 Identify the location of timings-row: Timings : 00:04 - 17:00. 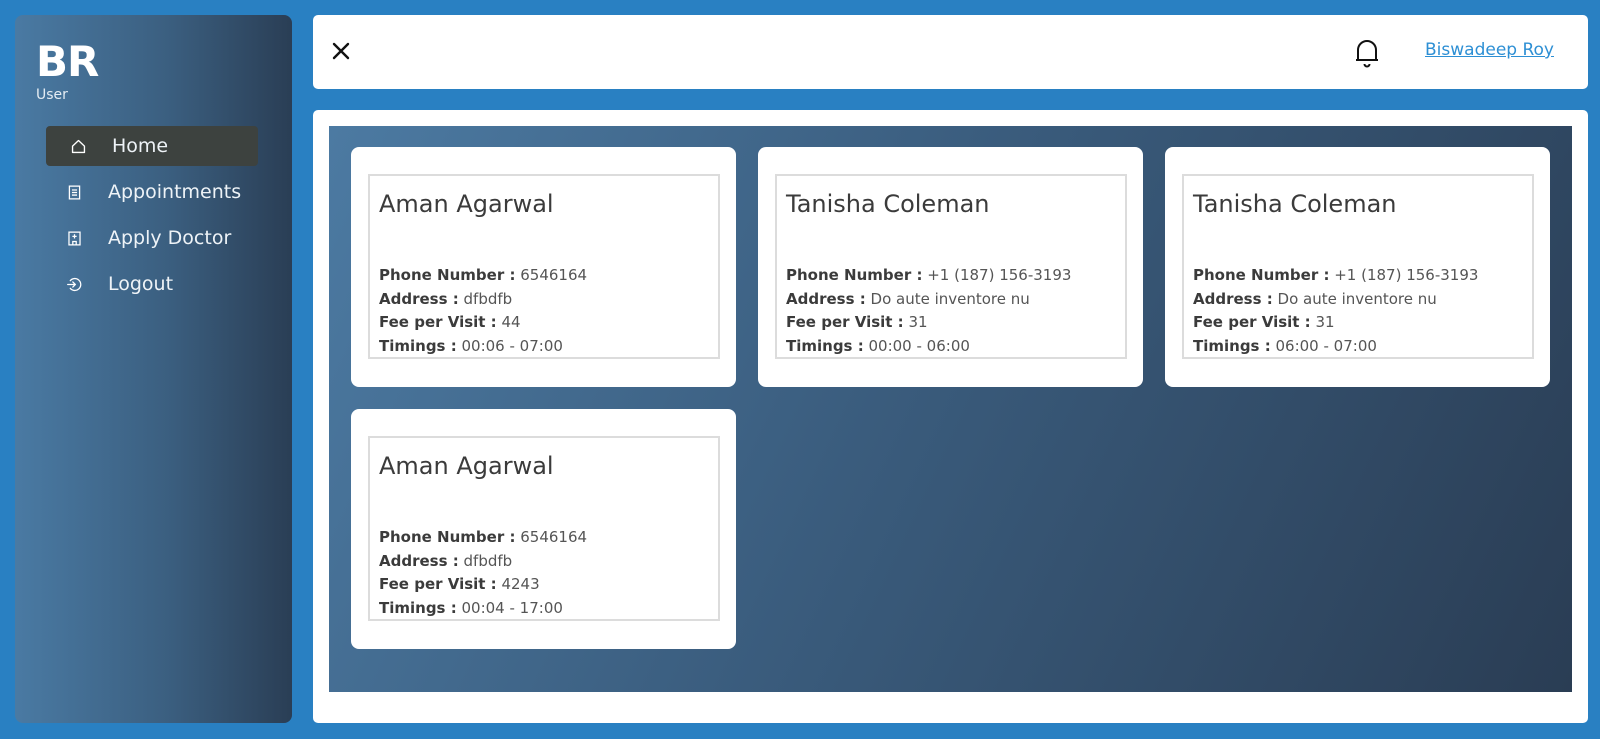
(471, 607).